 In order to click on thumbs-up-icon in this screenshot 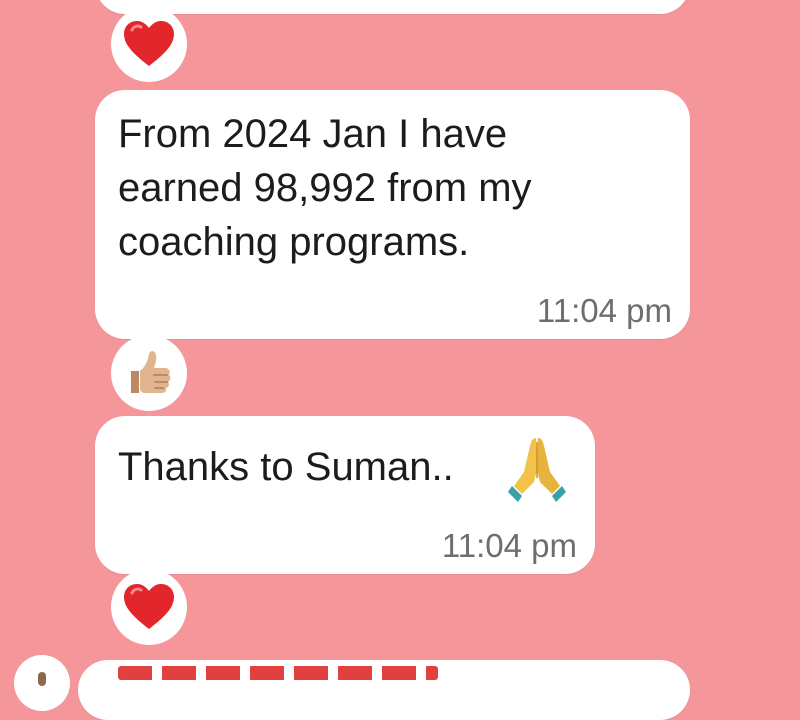, I will do `click(151, 372)`.